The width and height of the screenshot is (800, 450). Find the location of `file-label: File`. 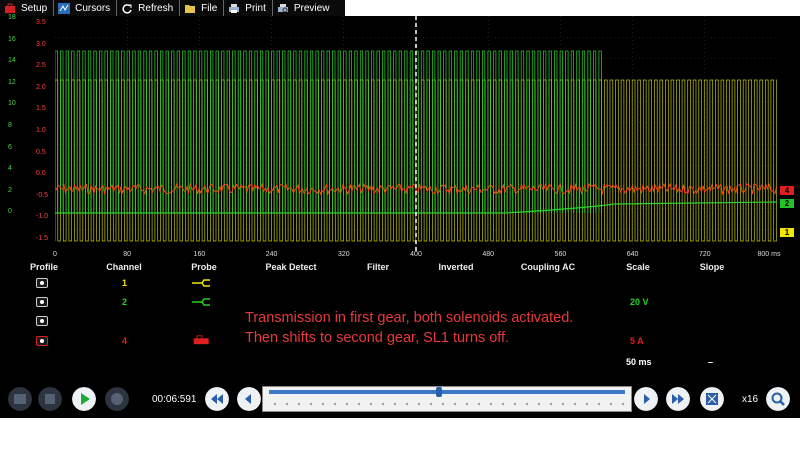

file-label: File is located at coordinates (209, 8).